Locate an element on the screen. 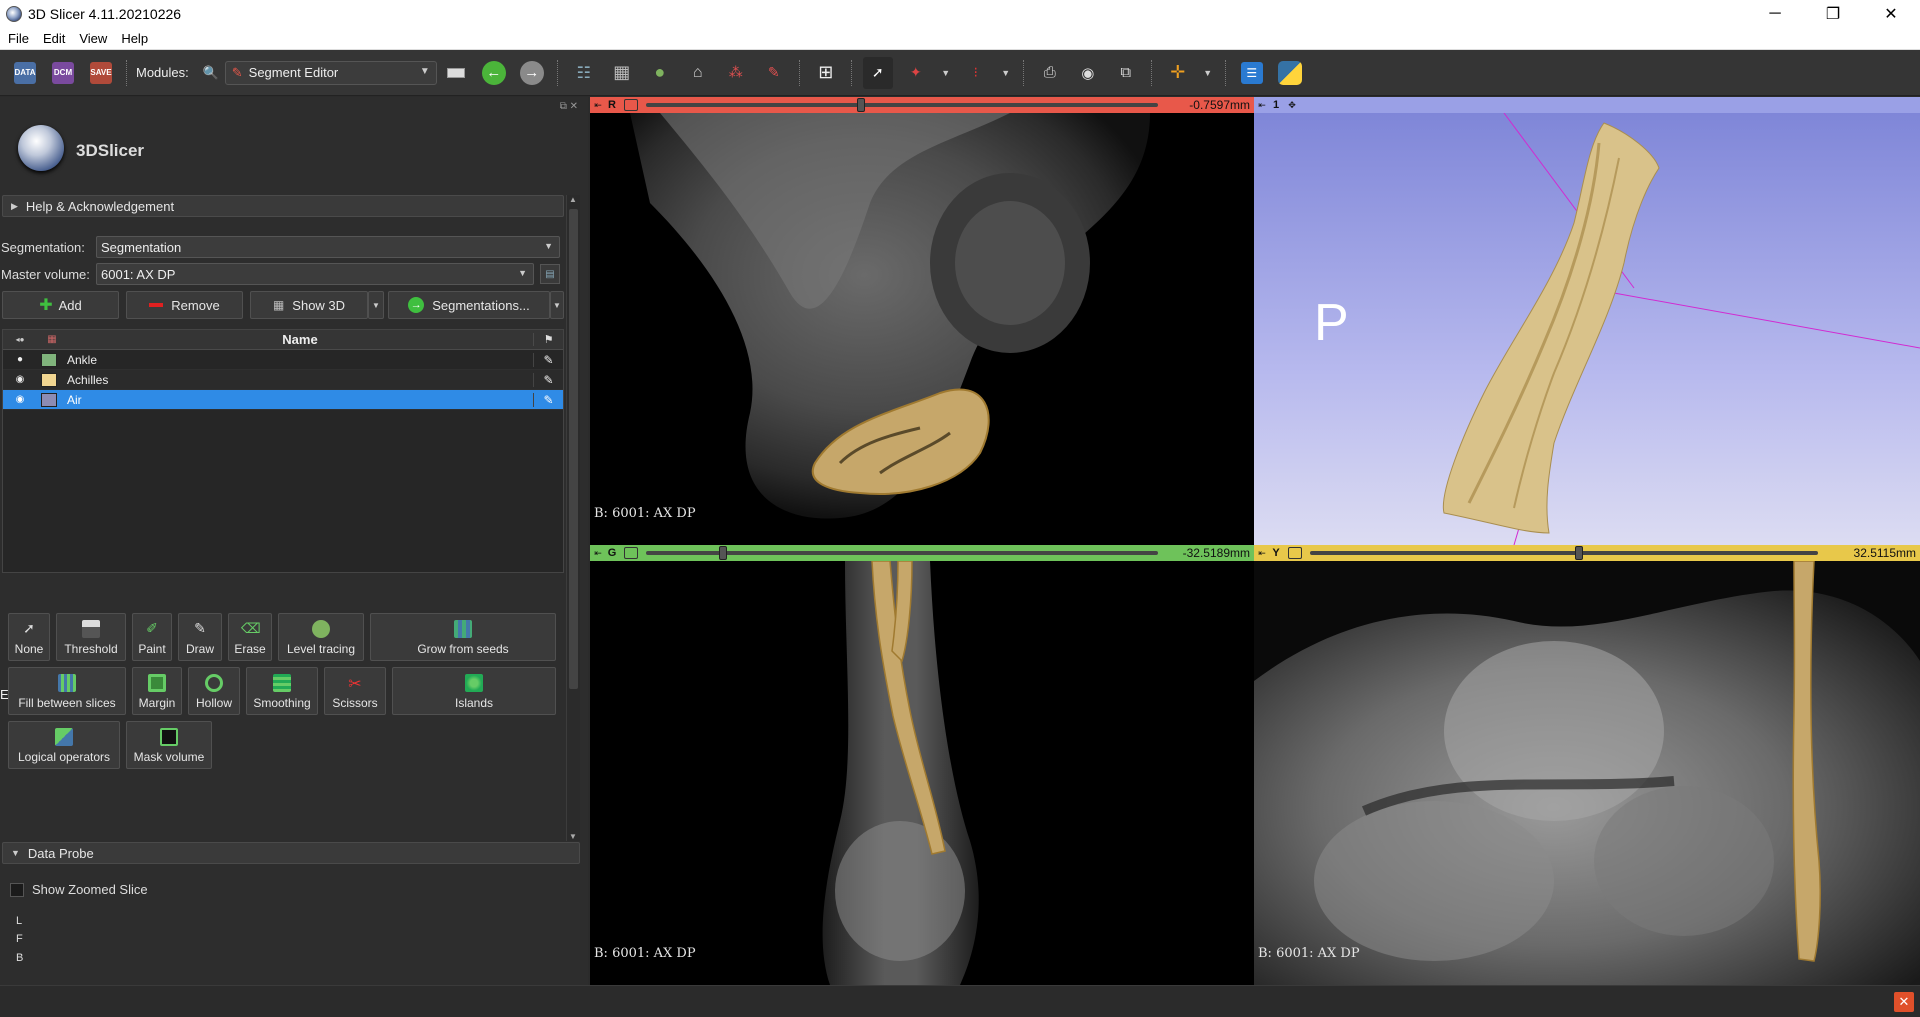  capture-button: ⧉ is located at coordinates (1126, 73).